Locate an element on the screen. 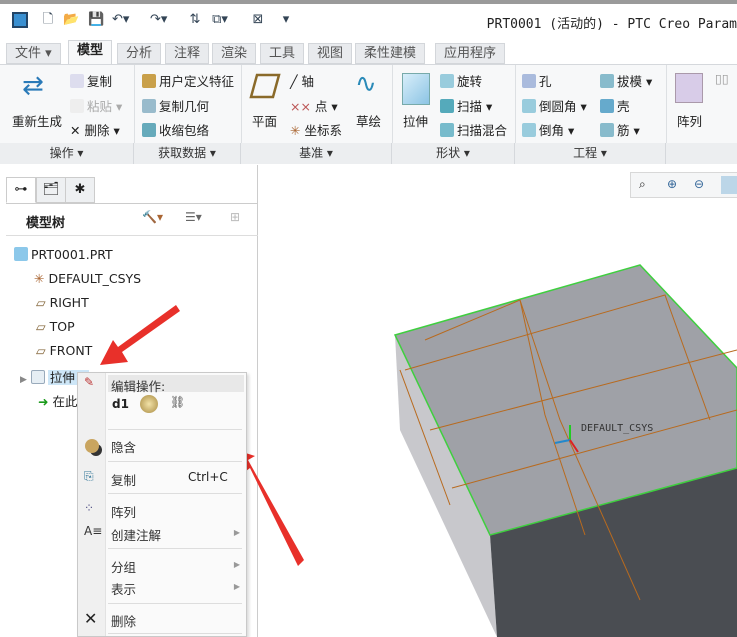 This screenshot has width=737, height=637. pattern-icon: ⁘ is located at coordinates (89, 508).